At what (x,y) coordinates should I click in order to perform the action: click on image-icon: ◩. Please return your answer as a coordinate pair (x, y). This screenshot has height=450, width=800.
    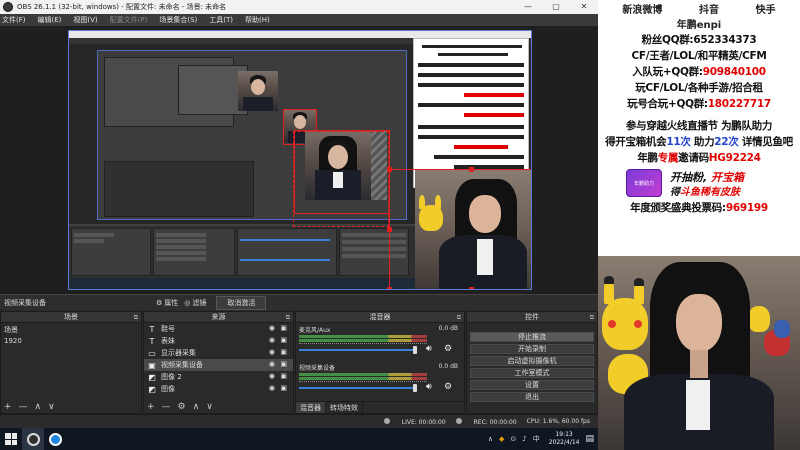
    Looking at the image, I should click on (152, 389).